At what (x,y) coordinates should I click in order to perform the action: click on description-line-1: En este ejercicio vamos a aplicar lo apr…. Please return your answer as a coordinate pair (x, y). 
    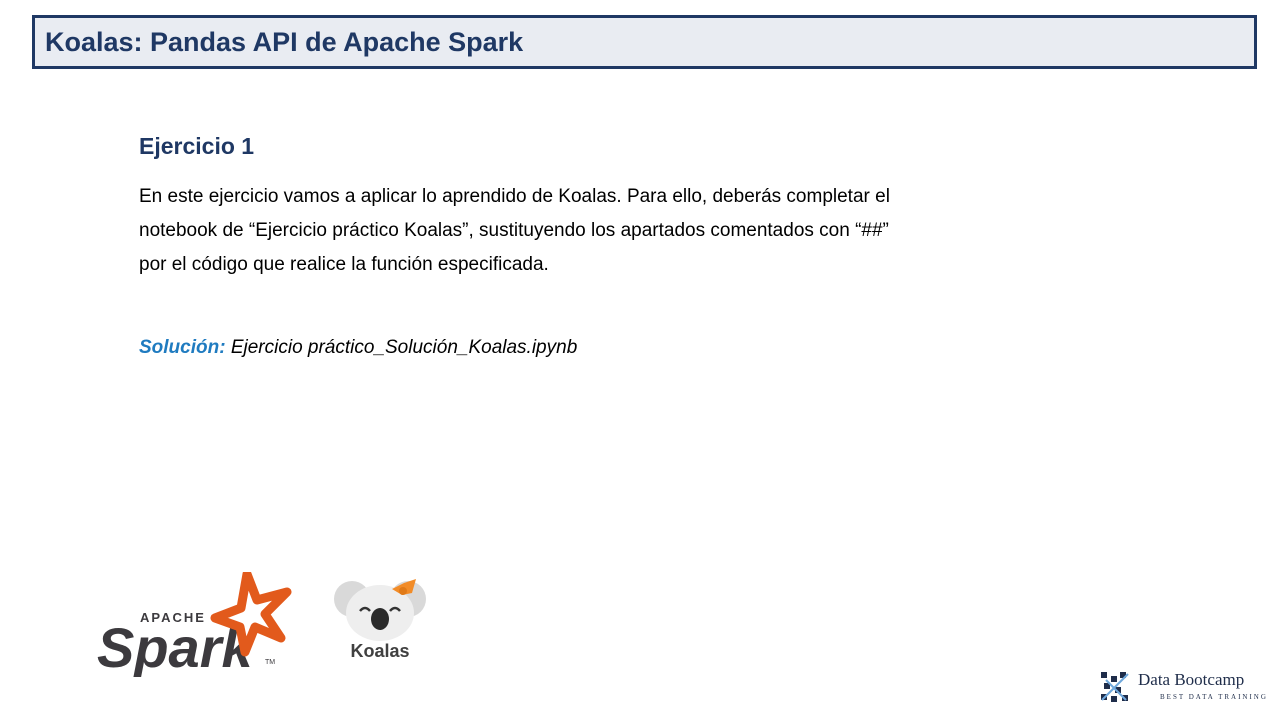
    Looking at the image, I should click on (514, 196).